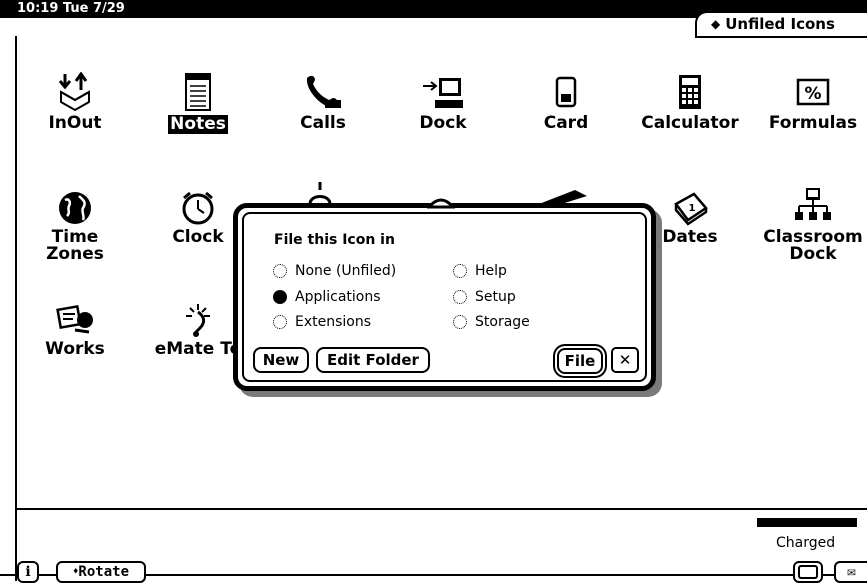 The height and width of the screenshot is (584, 867). Describe the element at coordinates (198, 349) in the screenshot. I see `app-icon-label: eMate To` at that location.